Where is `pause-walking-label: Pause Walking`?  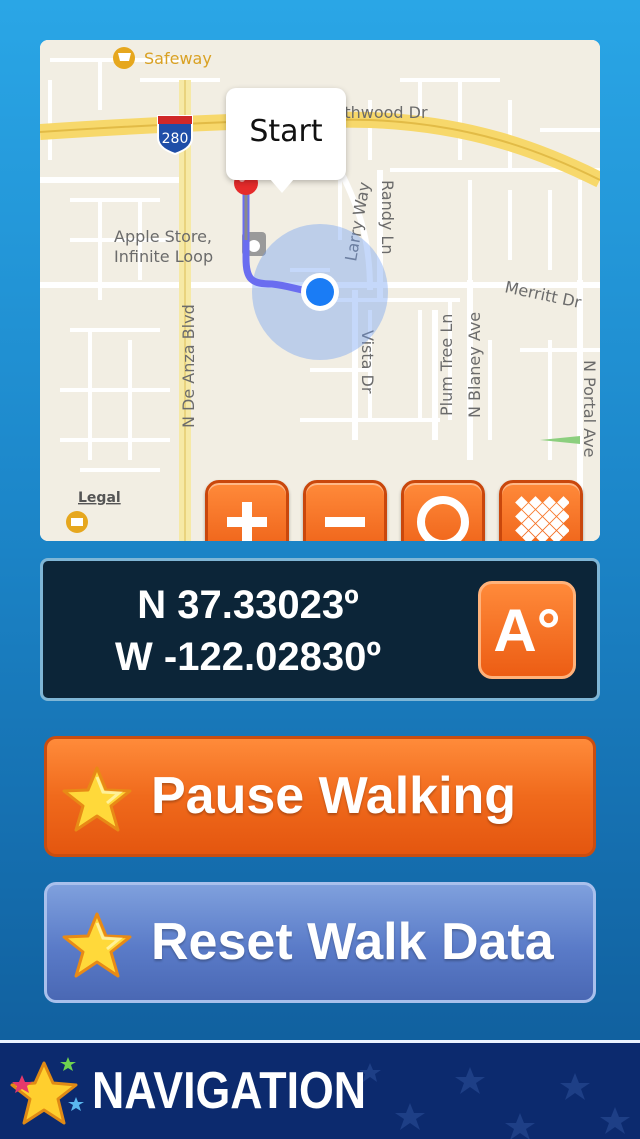 pause-walking-label: Pause Walking is located at coordinates (334, 796).